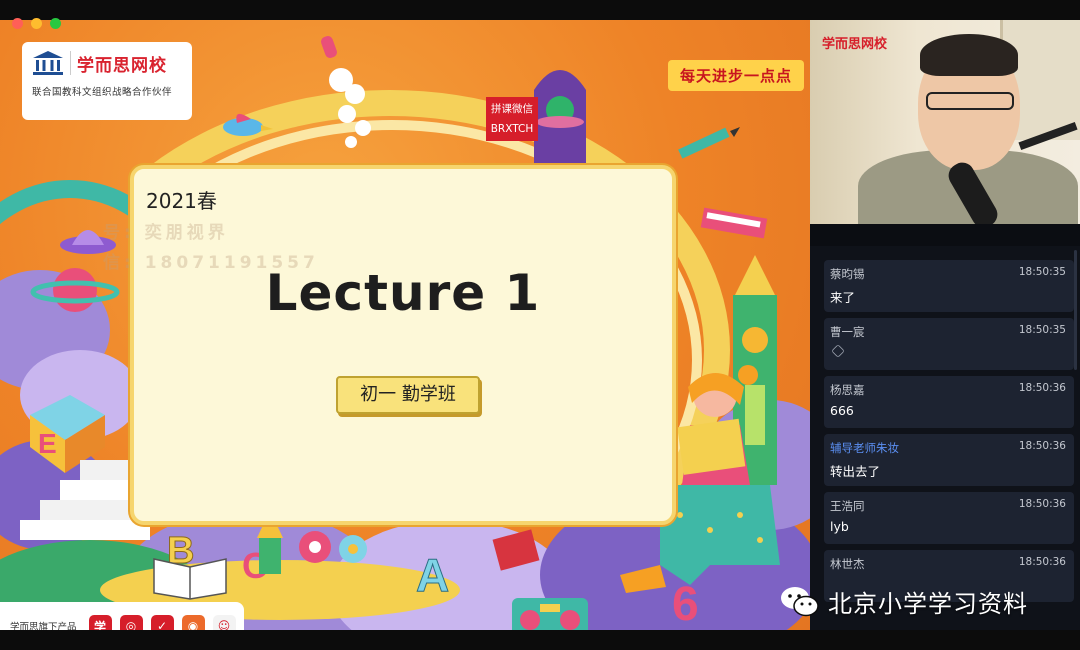 The height and width of the screenshot is (650, 1080). Describe the element at coordinates (131, 622) in the screenshot. I see `search-app-icon: ◎` at that location.